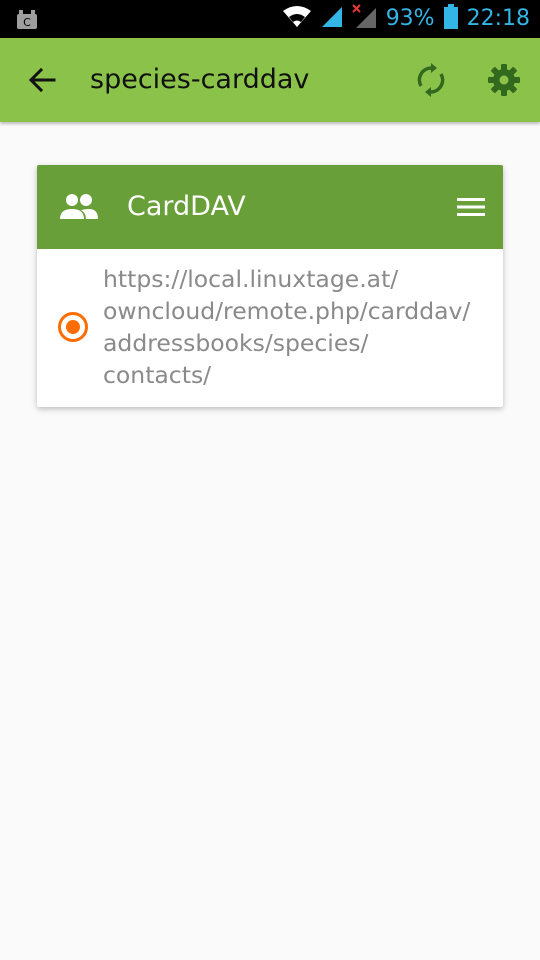 The image size is (540, 960). What do you see at coordinates (157, 375) in the screenshot?
I see `url-line: contacts/` at bounding box center [157, 375].